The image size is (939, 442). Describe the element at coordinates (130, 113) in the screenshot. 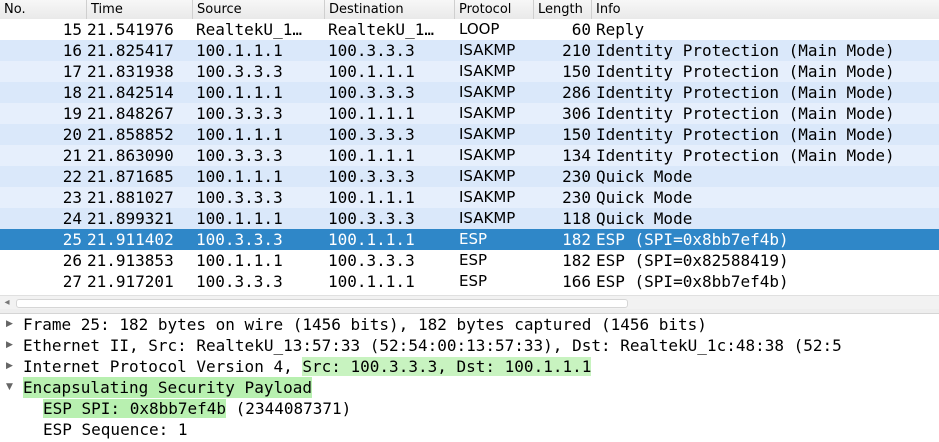

I see `cell-time: 21.848267` at that location.